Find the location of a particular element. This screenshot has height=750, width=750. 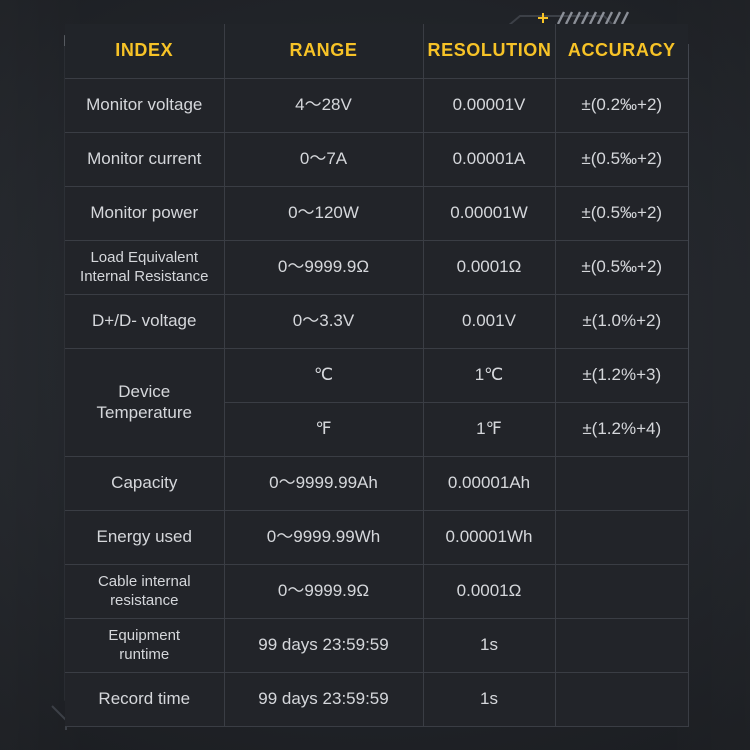

cell-range: 4～28V is located at coordinates (323, 105).